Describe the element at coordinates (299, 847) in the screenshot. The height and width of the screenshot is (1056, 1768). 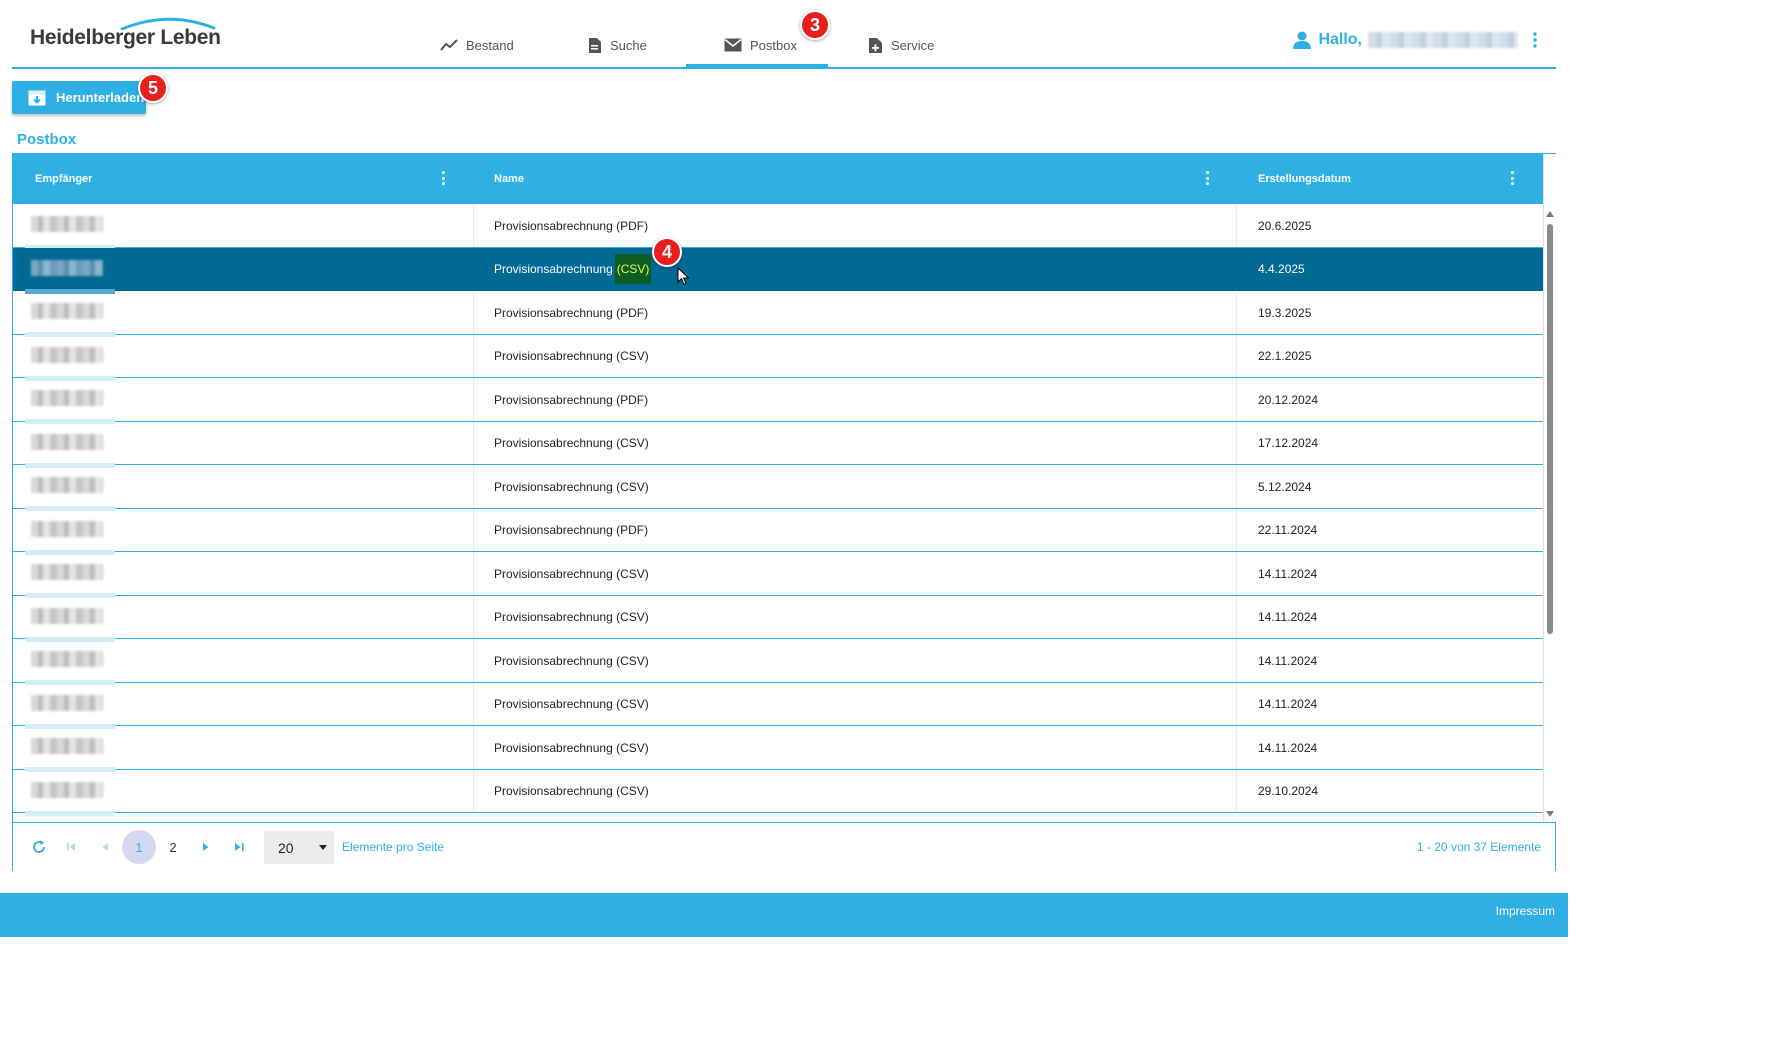
I see `page-size-select: 20` at that location.